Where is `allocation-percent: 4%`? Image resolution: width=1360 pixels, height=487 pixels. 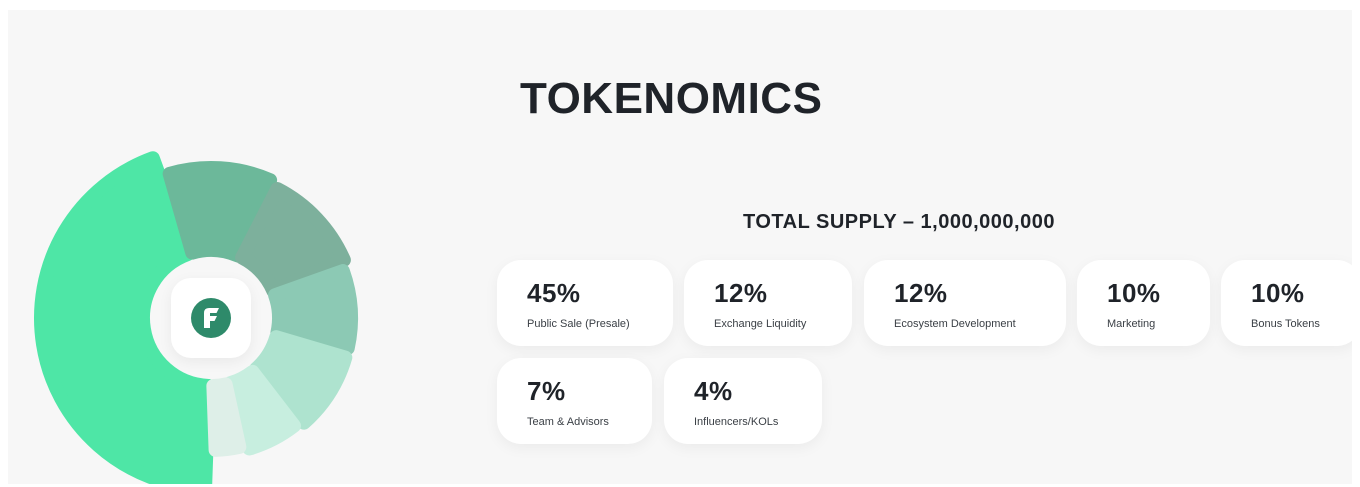
allocation-percent: 4% is located at coordinates (713, 391).